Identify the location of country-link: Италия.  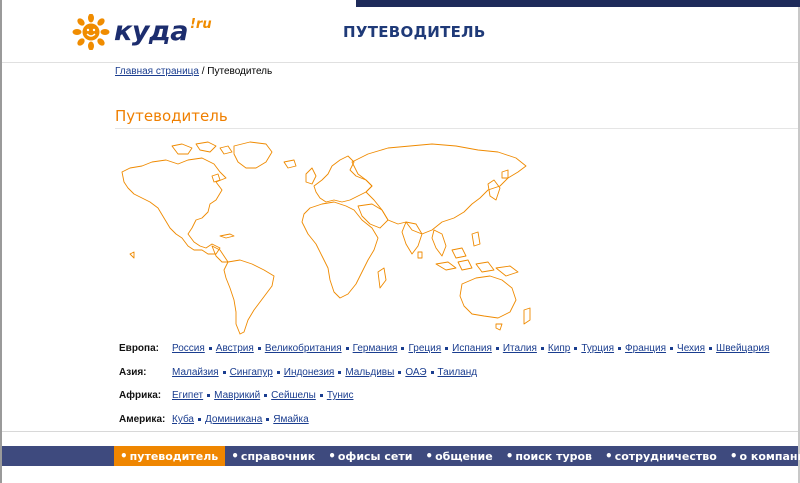
(520, 348).